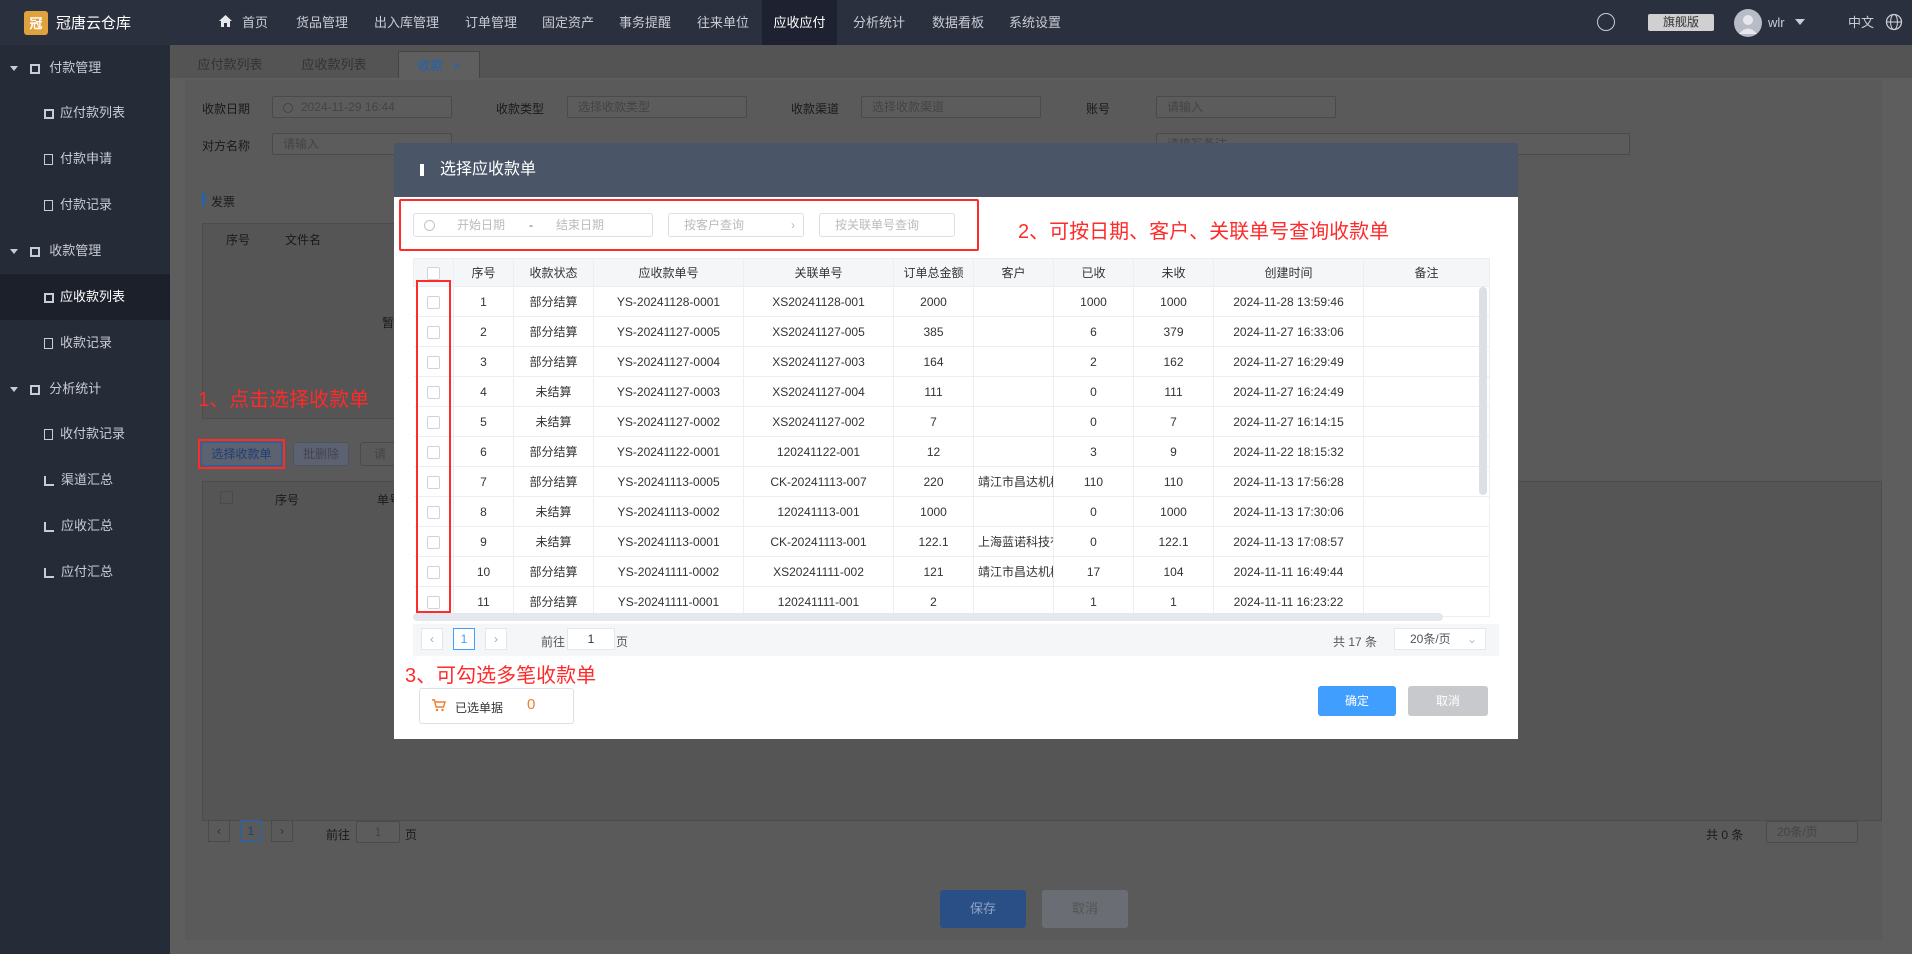 The image size is (1912, 954). What do you see at coordinates (668, 571) in the screenshot?
I see `cell-code: YS-20241111-0002` at bounding box center [668, 571].